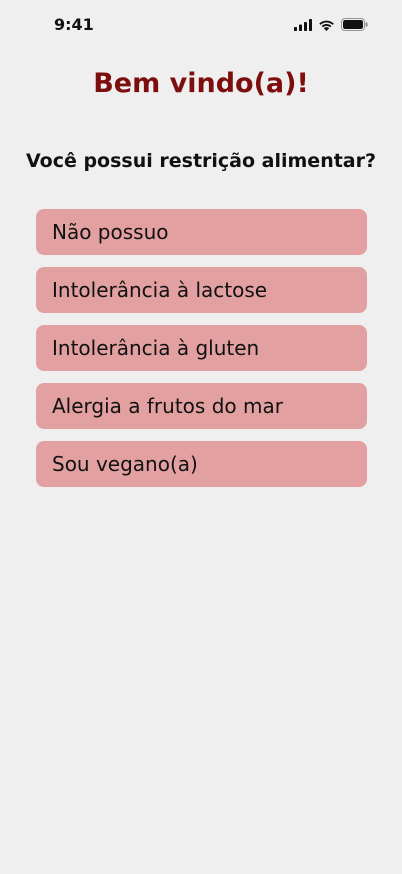 This screenshot has width=402, height=874. What do you see at coordinates (303, 24) in the screenshot?
I see `signal-icon` at bounding box center [303, 24].